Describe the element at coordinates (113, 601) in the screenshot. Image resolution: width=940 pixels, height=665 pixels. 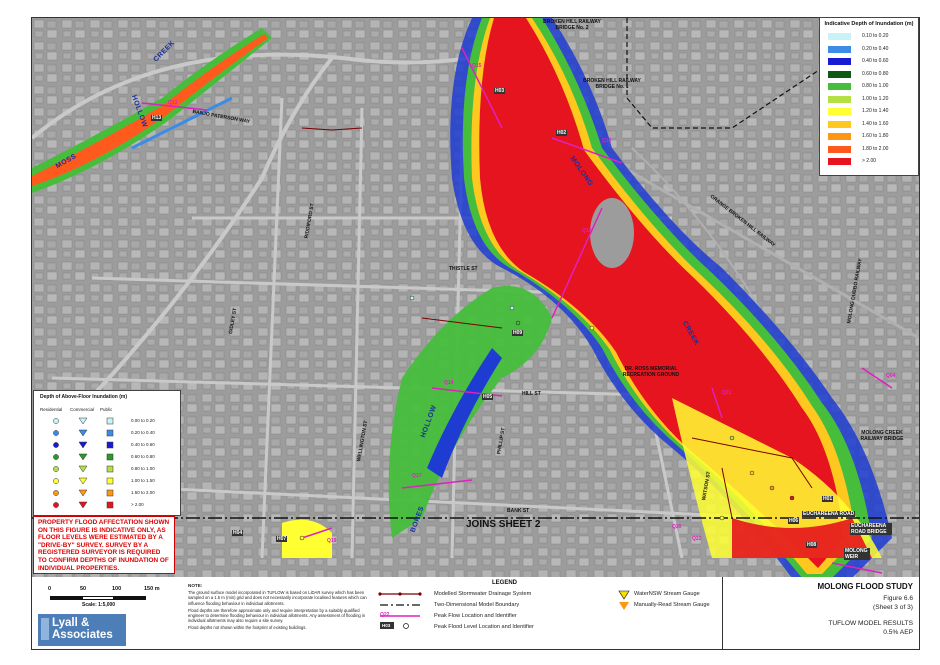
I see `scale-bar: 0 50 100 150 m` at that location.